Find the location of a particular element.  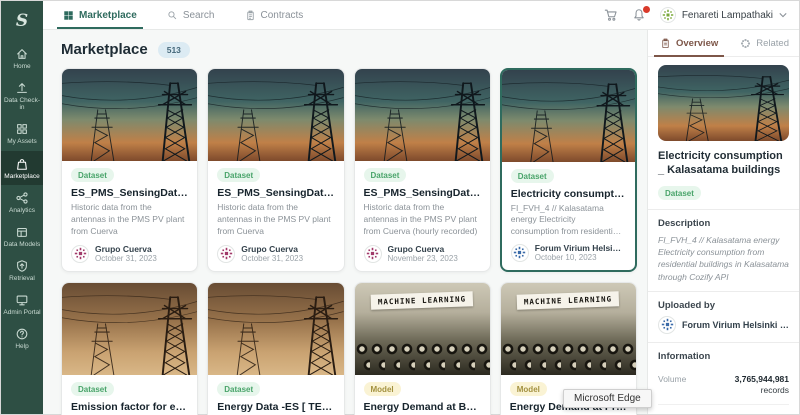

tab-contracts: Contracts is located at coordinates (274, 15).